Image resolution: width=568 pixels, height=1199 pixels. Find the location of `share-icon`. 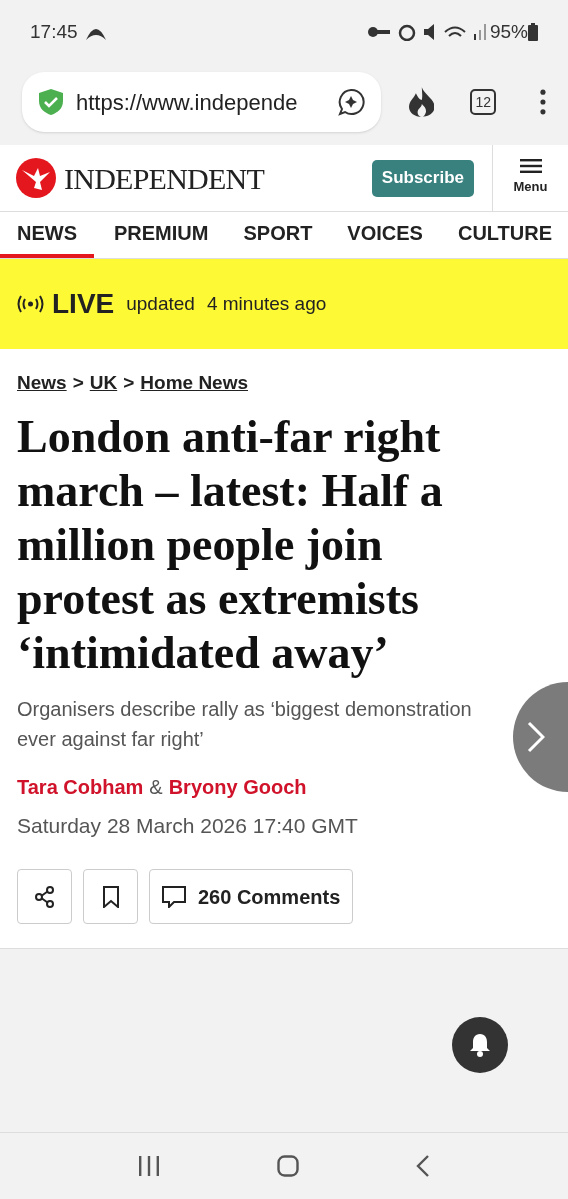

share-icon is located at coordinates (44, 896).